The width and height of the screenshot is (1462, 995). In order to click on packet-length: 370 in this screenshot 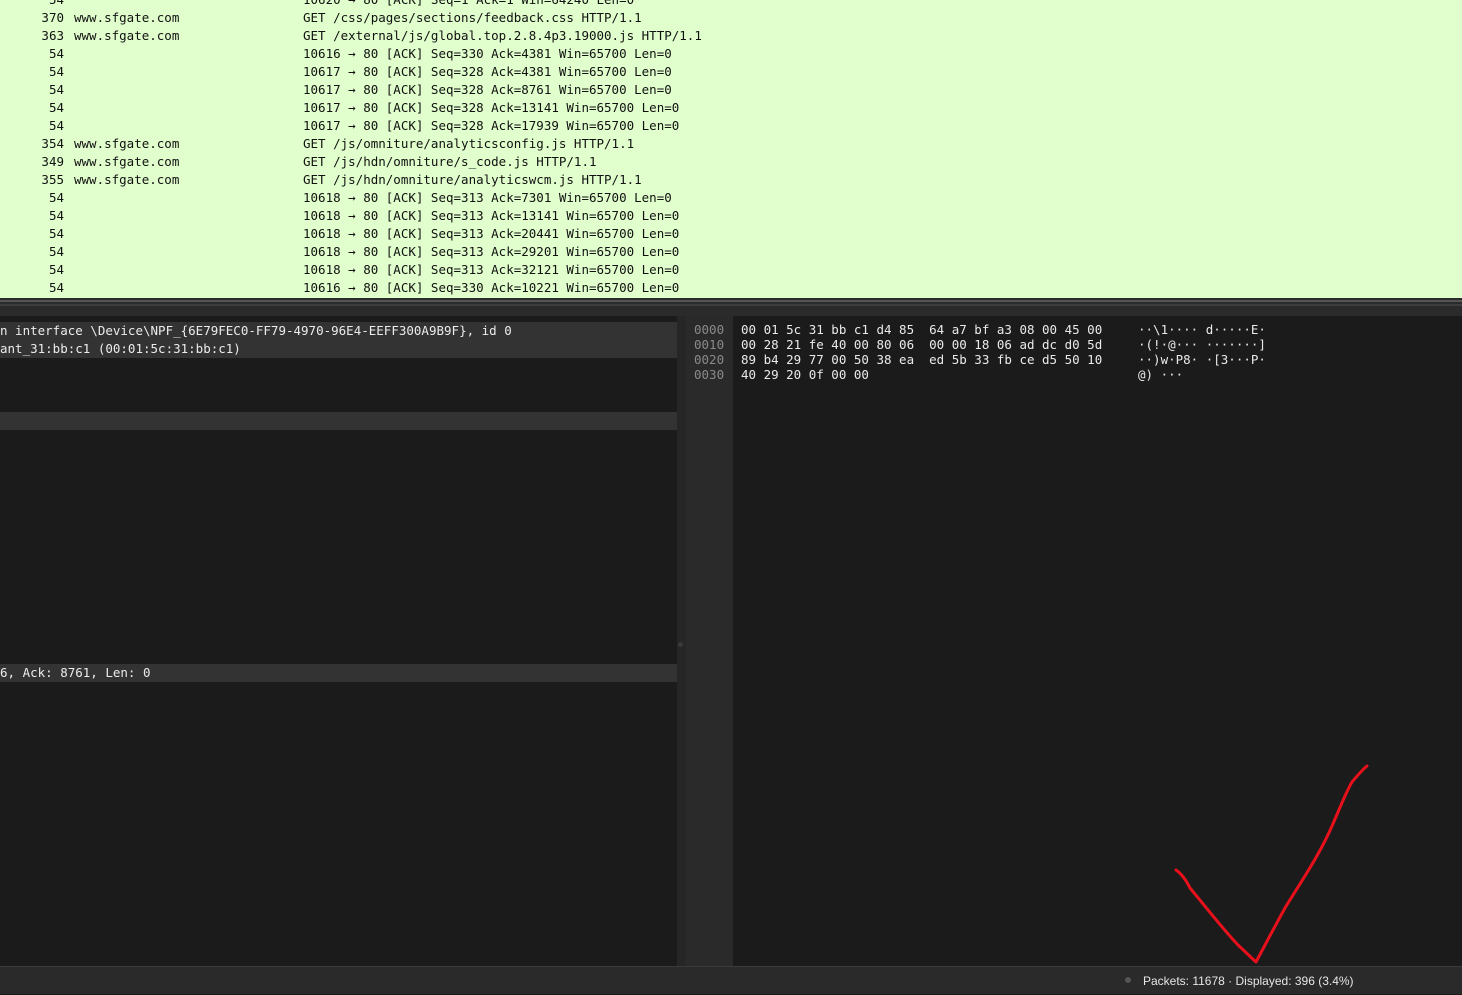, I will do `click(52, 17)`.